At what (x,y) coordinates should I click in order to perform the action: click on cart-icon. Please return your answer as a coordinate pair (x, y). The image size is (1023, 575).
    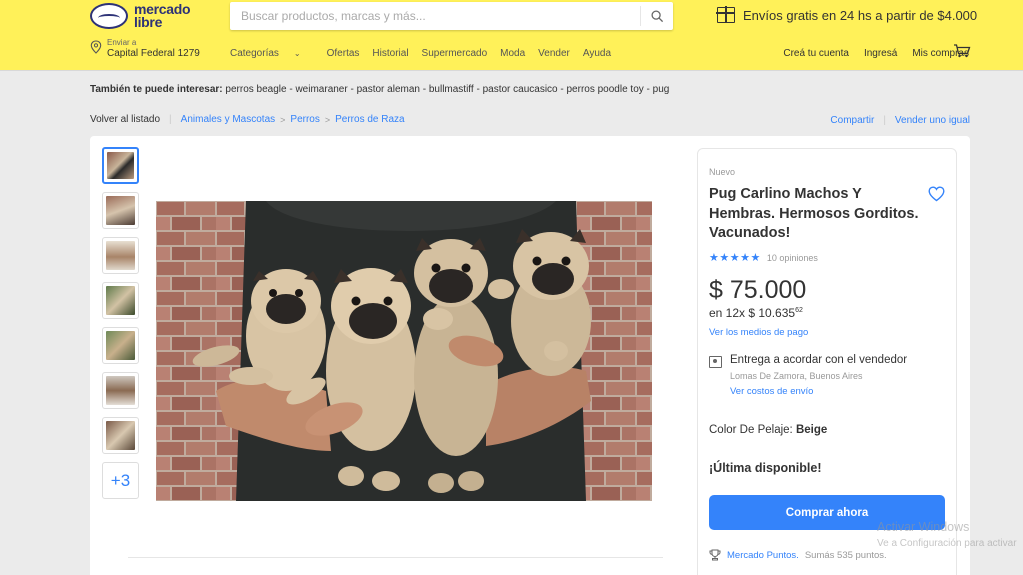
    Looking at the image, I should click on (962, 51).